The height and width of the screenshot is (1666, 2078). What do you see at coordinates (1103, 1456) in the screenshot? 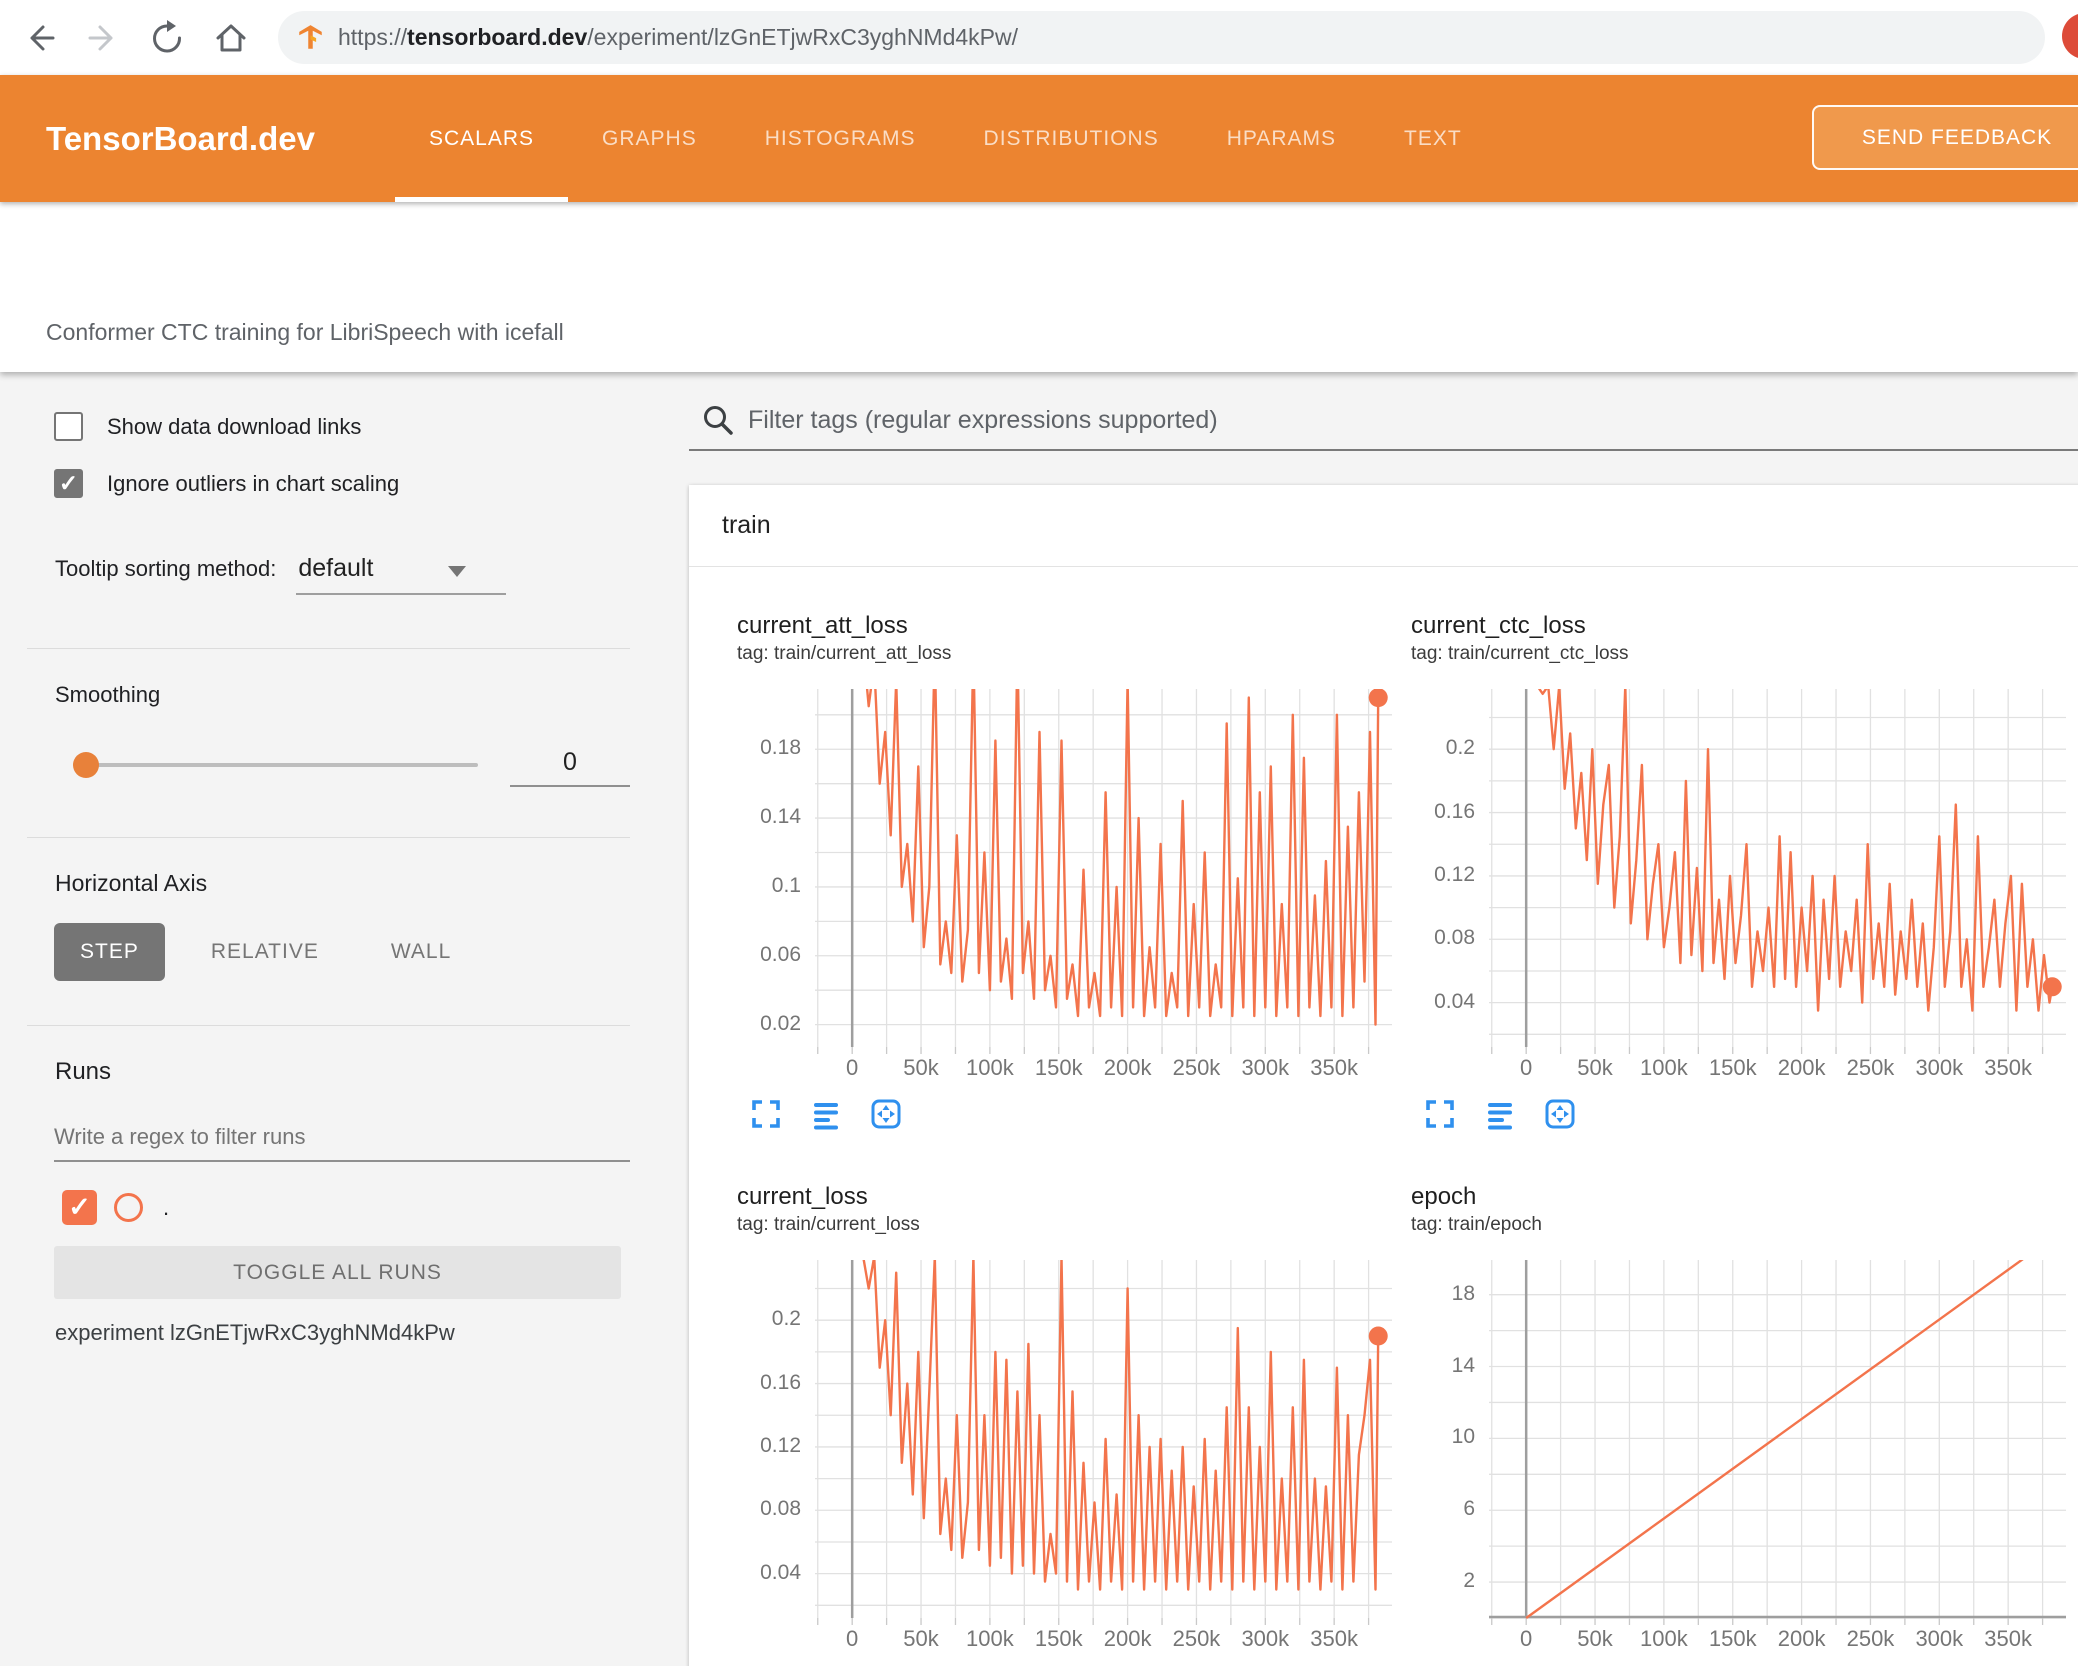
I see `plot-current_loss: 0 50k 100k 150k 200k 250k 300k 350k` at bounding box center [1103, 1456].